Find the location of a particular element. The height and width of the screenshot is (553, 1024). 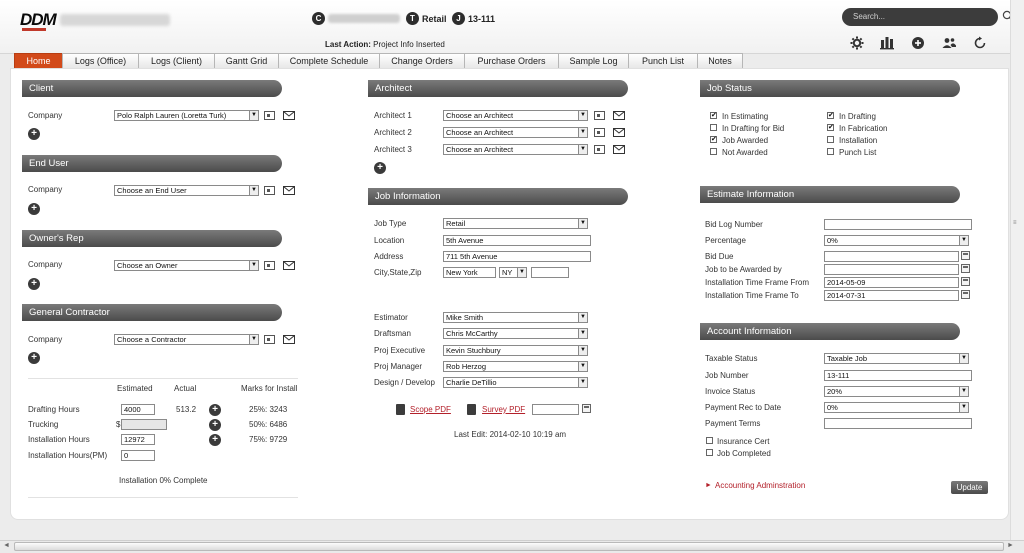

time-frame-from-label: Installation Time Frame From is located at coordinates (757, 282).